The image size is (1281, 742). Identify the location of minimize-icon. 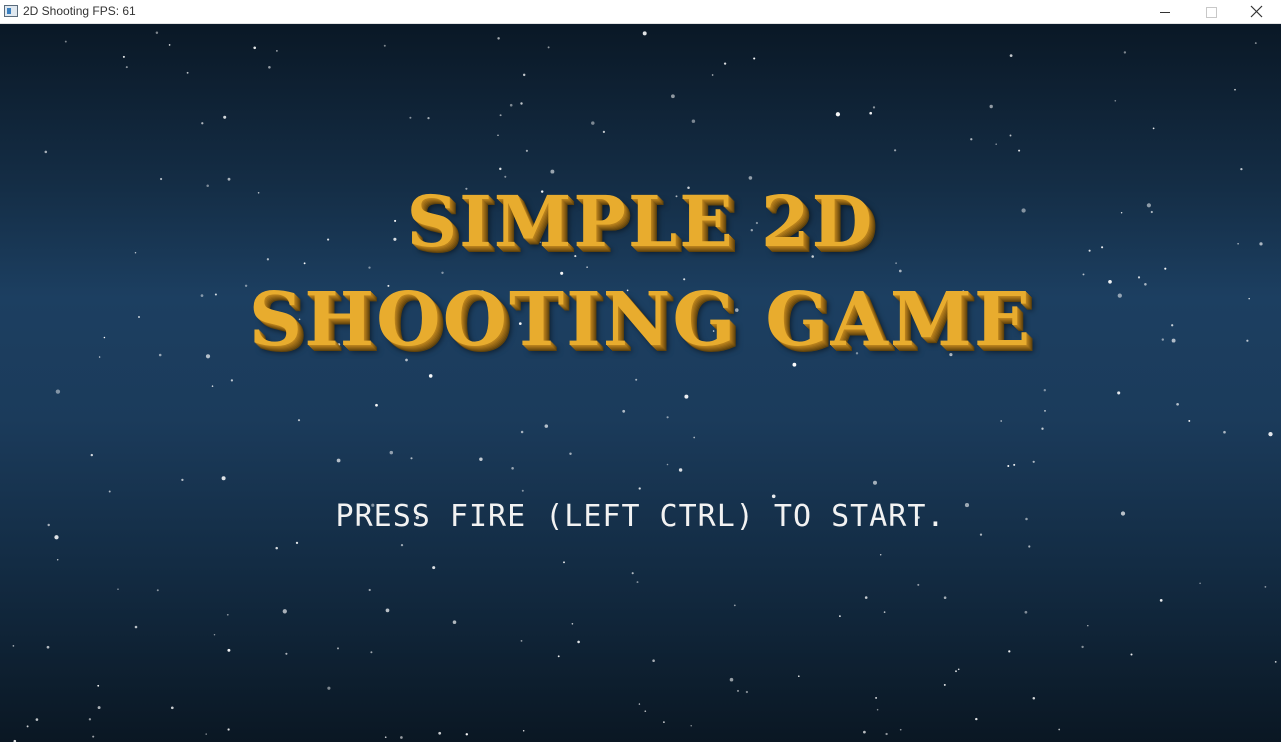
(1165, 12).